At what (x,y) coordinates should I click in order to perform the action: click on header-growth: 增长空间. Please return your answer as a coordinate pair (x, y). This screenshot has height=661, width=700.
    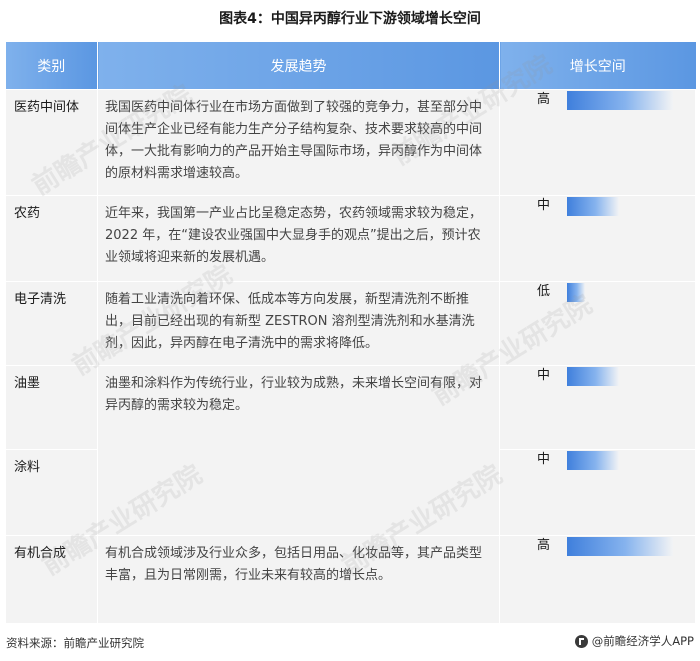
    Looking at the image, I should click on (597, 66).